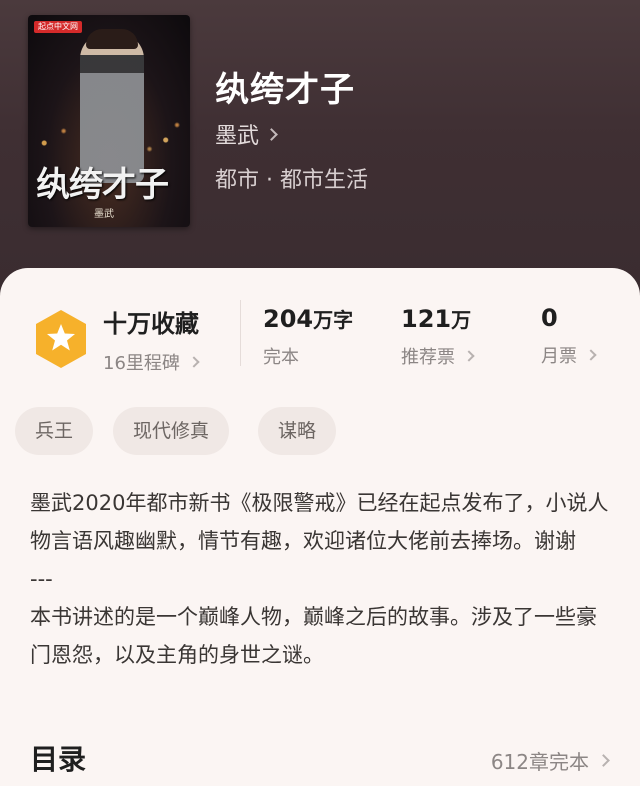 This screenshot has width=640, height=786. I want to click on cover-author: 墨武, so click(104, 214).